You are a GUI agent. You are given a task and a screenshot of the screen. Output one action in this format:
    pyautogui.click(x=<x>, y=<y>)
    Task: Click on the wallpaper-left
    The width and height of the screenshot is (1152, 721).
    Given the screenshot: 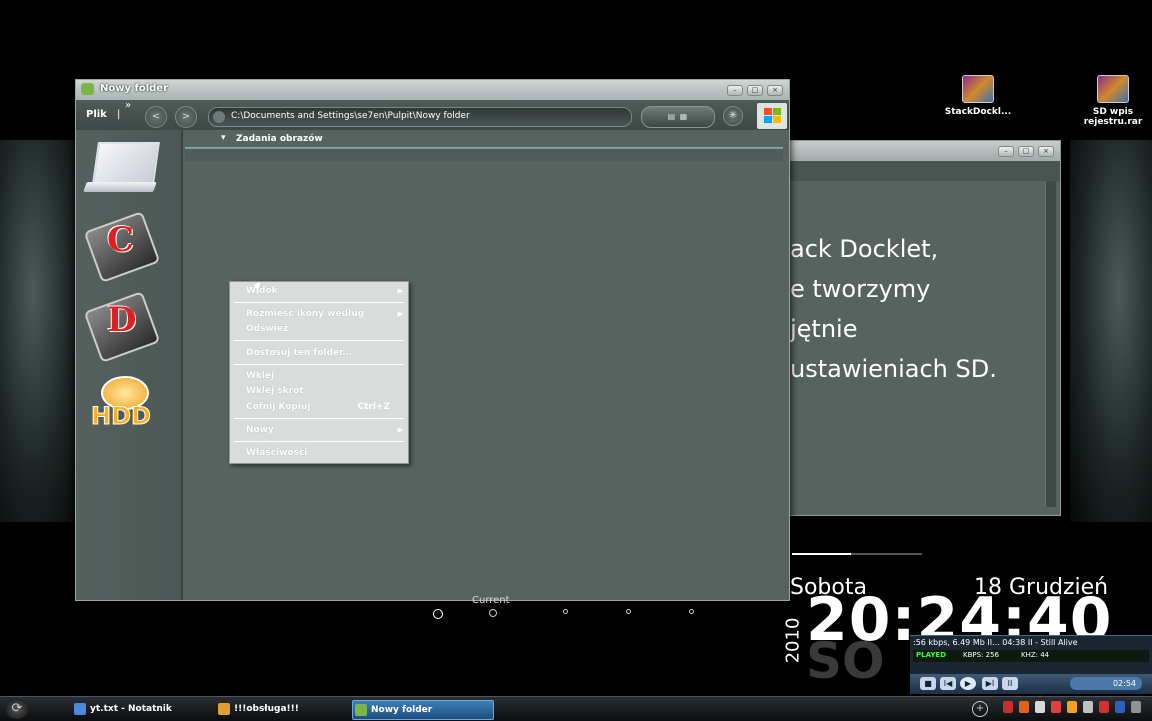 What is the action you would take?
    pyautogui.click(x=41, y=331)
    